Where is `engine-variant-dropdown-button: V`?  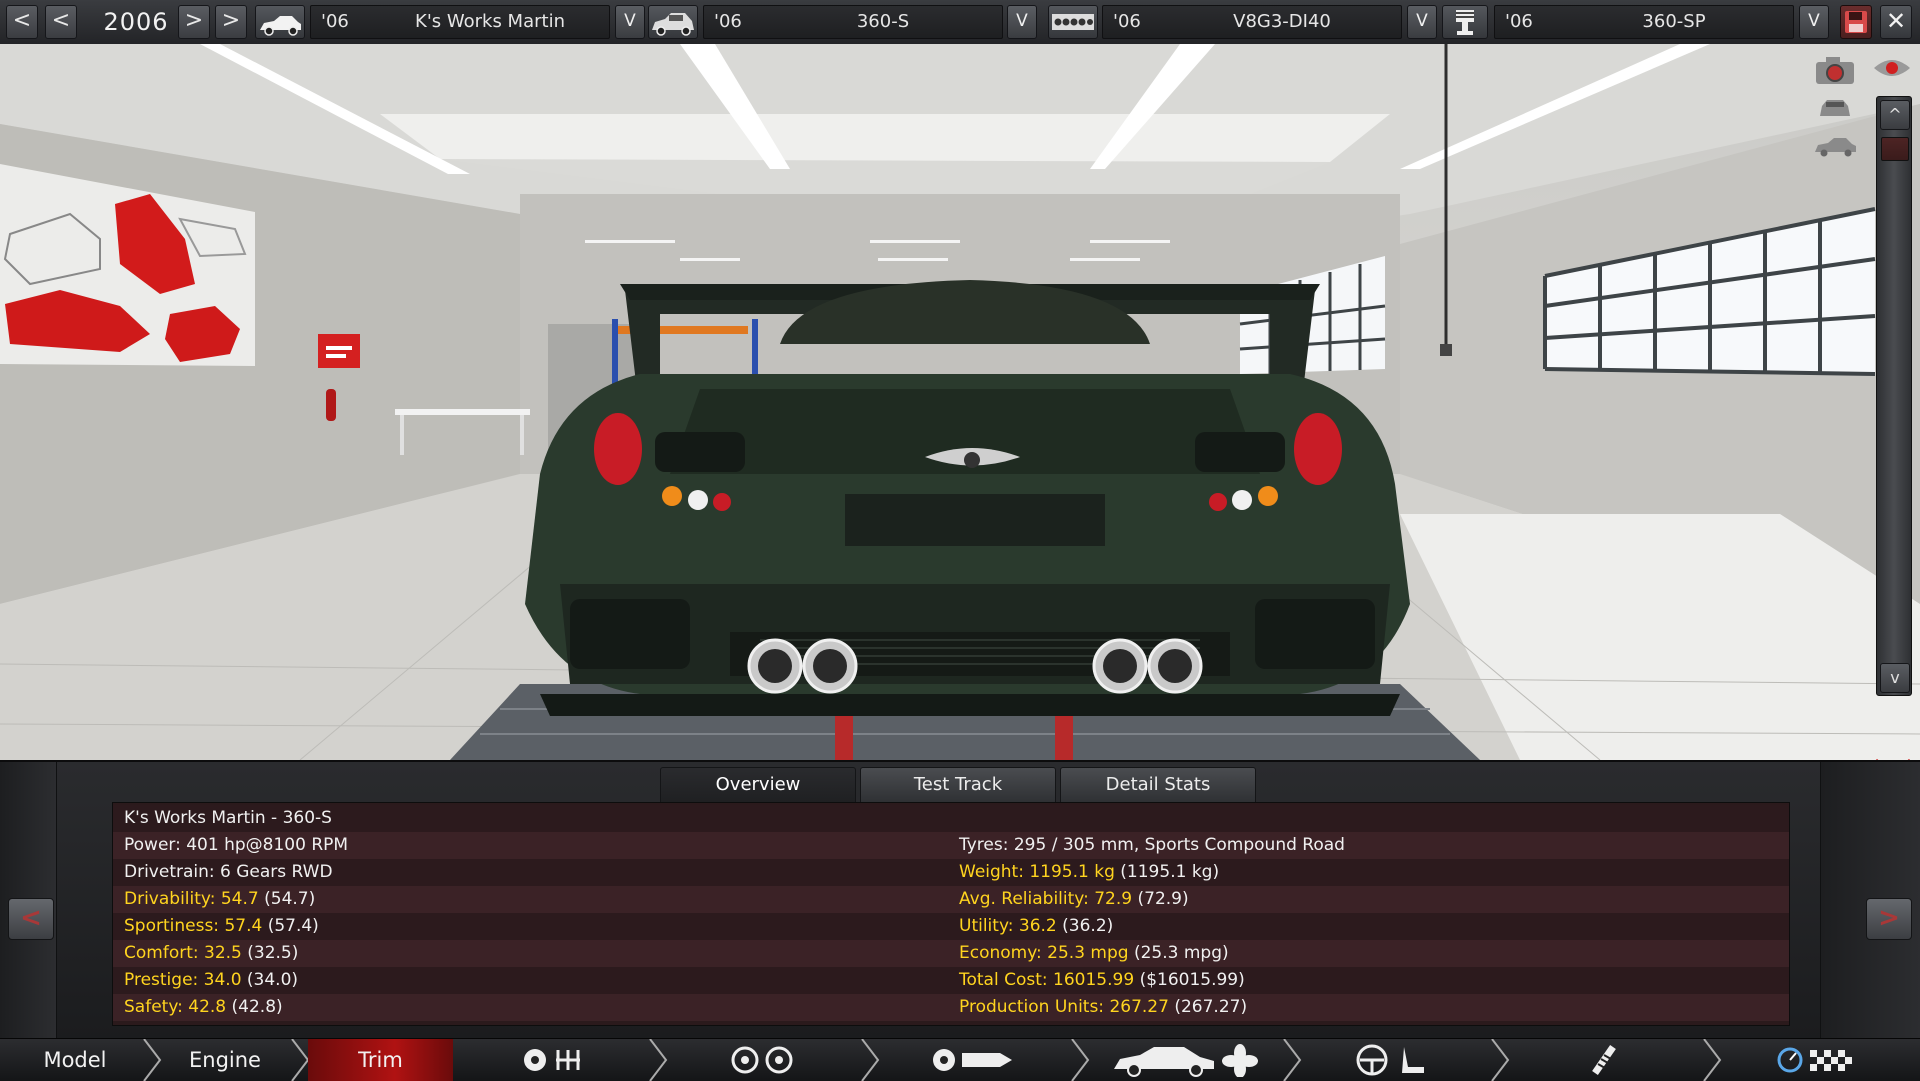 engine-variant-dropdown-button: V is located at coordinates (1814, 22).